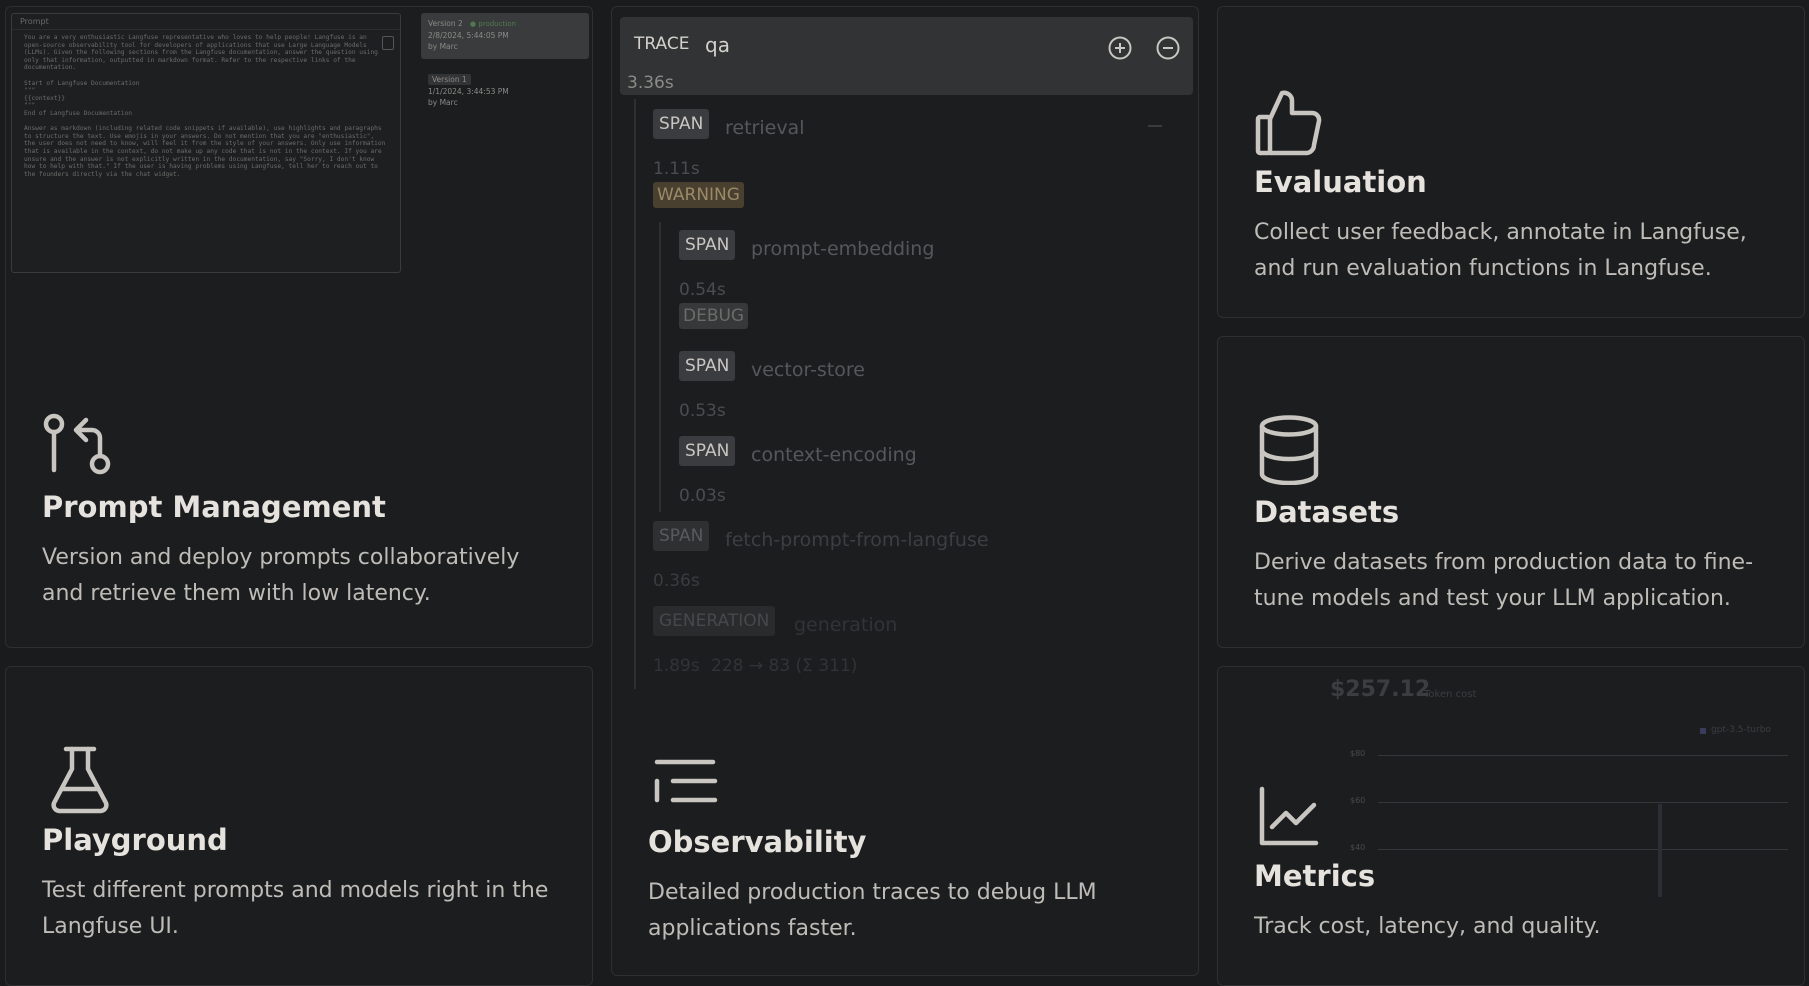 The height and width of the screenshot is (986, 1809). What do you see at coordinates (698, 195) in the screenshot?
I see `warning-level-badge: WARNING` at bounding box center [698, 195].